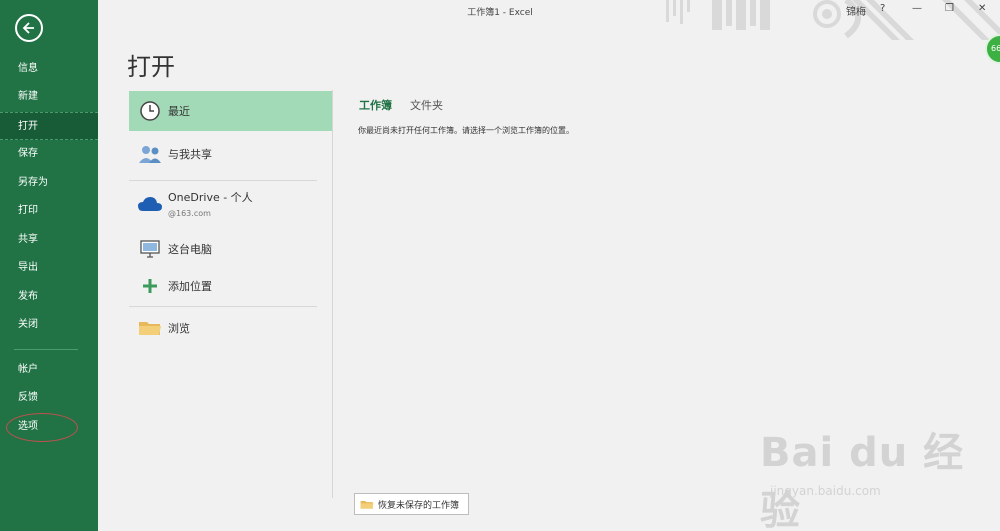 The height and width of the screenshot is (531, 1000). Describe the element at coordinates (190, 286) in the screenshot. I see `location-label: 添加位置` at that location.